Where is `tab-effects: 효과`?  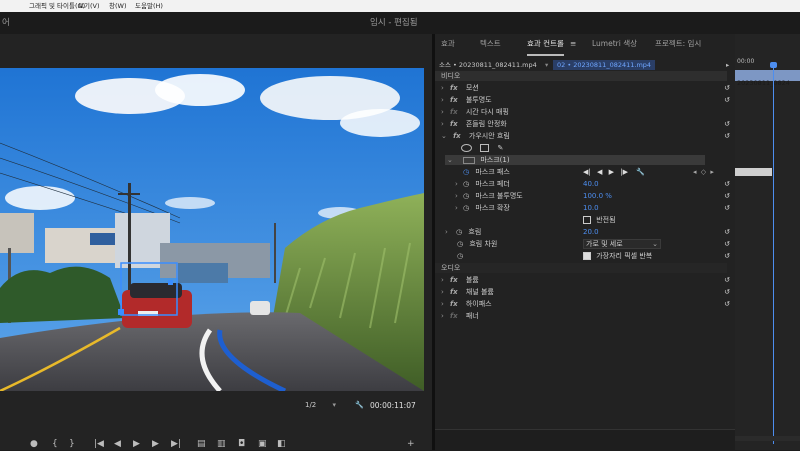 tab-effects: 효과 is located at coordinates (448, 44).